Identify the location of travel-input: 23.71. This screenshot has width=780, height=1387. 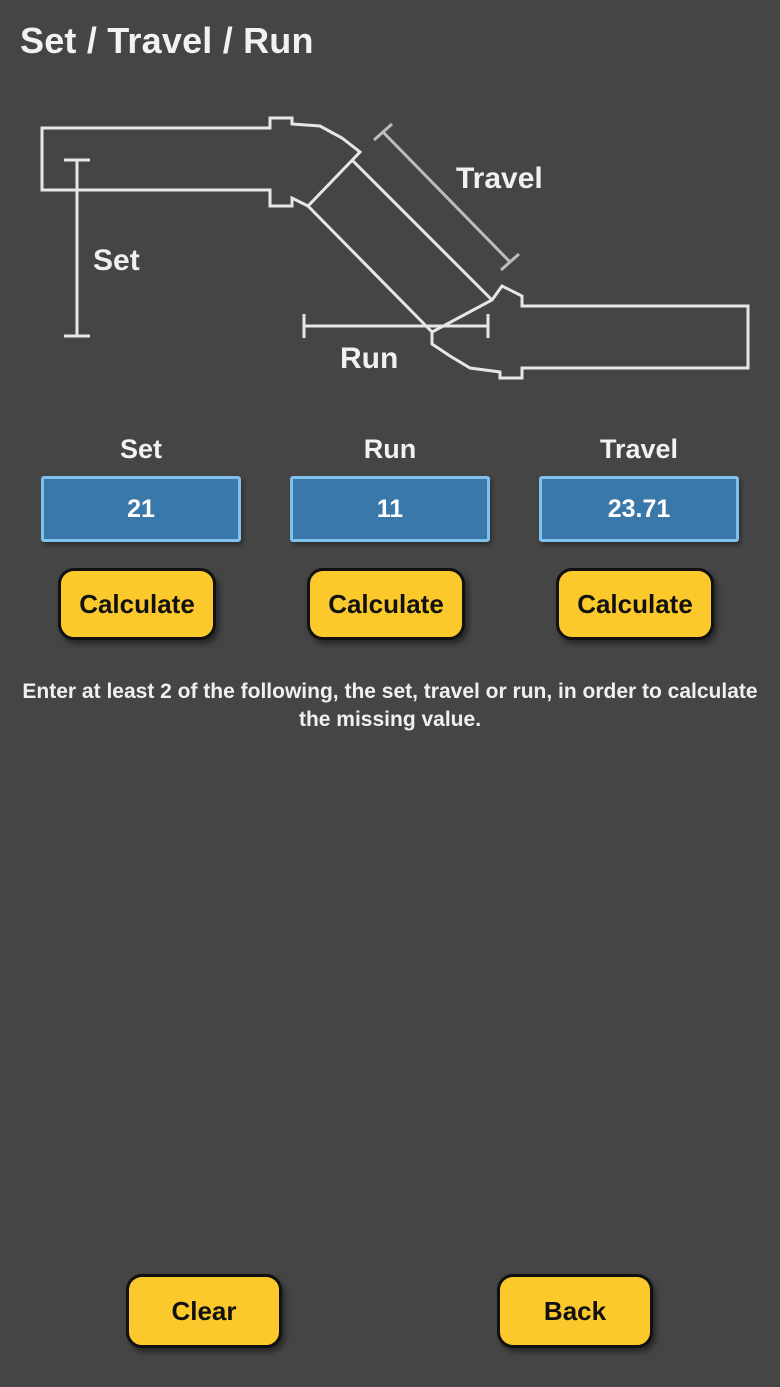
(639, 509).